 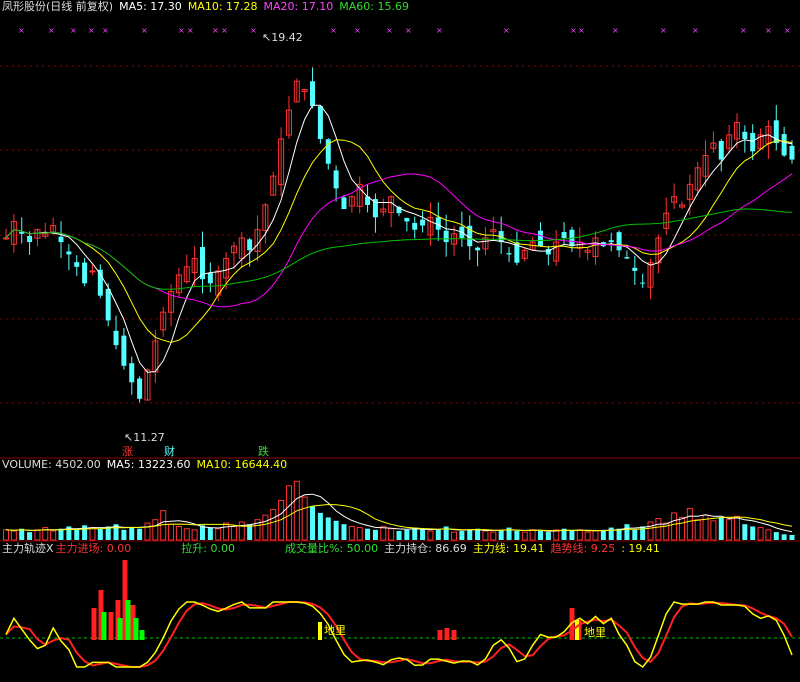 I want to click on dili-marker-1: 地里, so click(x=335, y=630).